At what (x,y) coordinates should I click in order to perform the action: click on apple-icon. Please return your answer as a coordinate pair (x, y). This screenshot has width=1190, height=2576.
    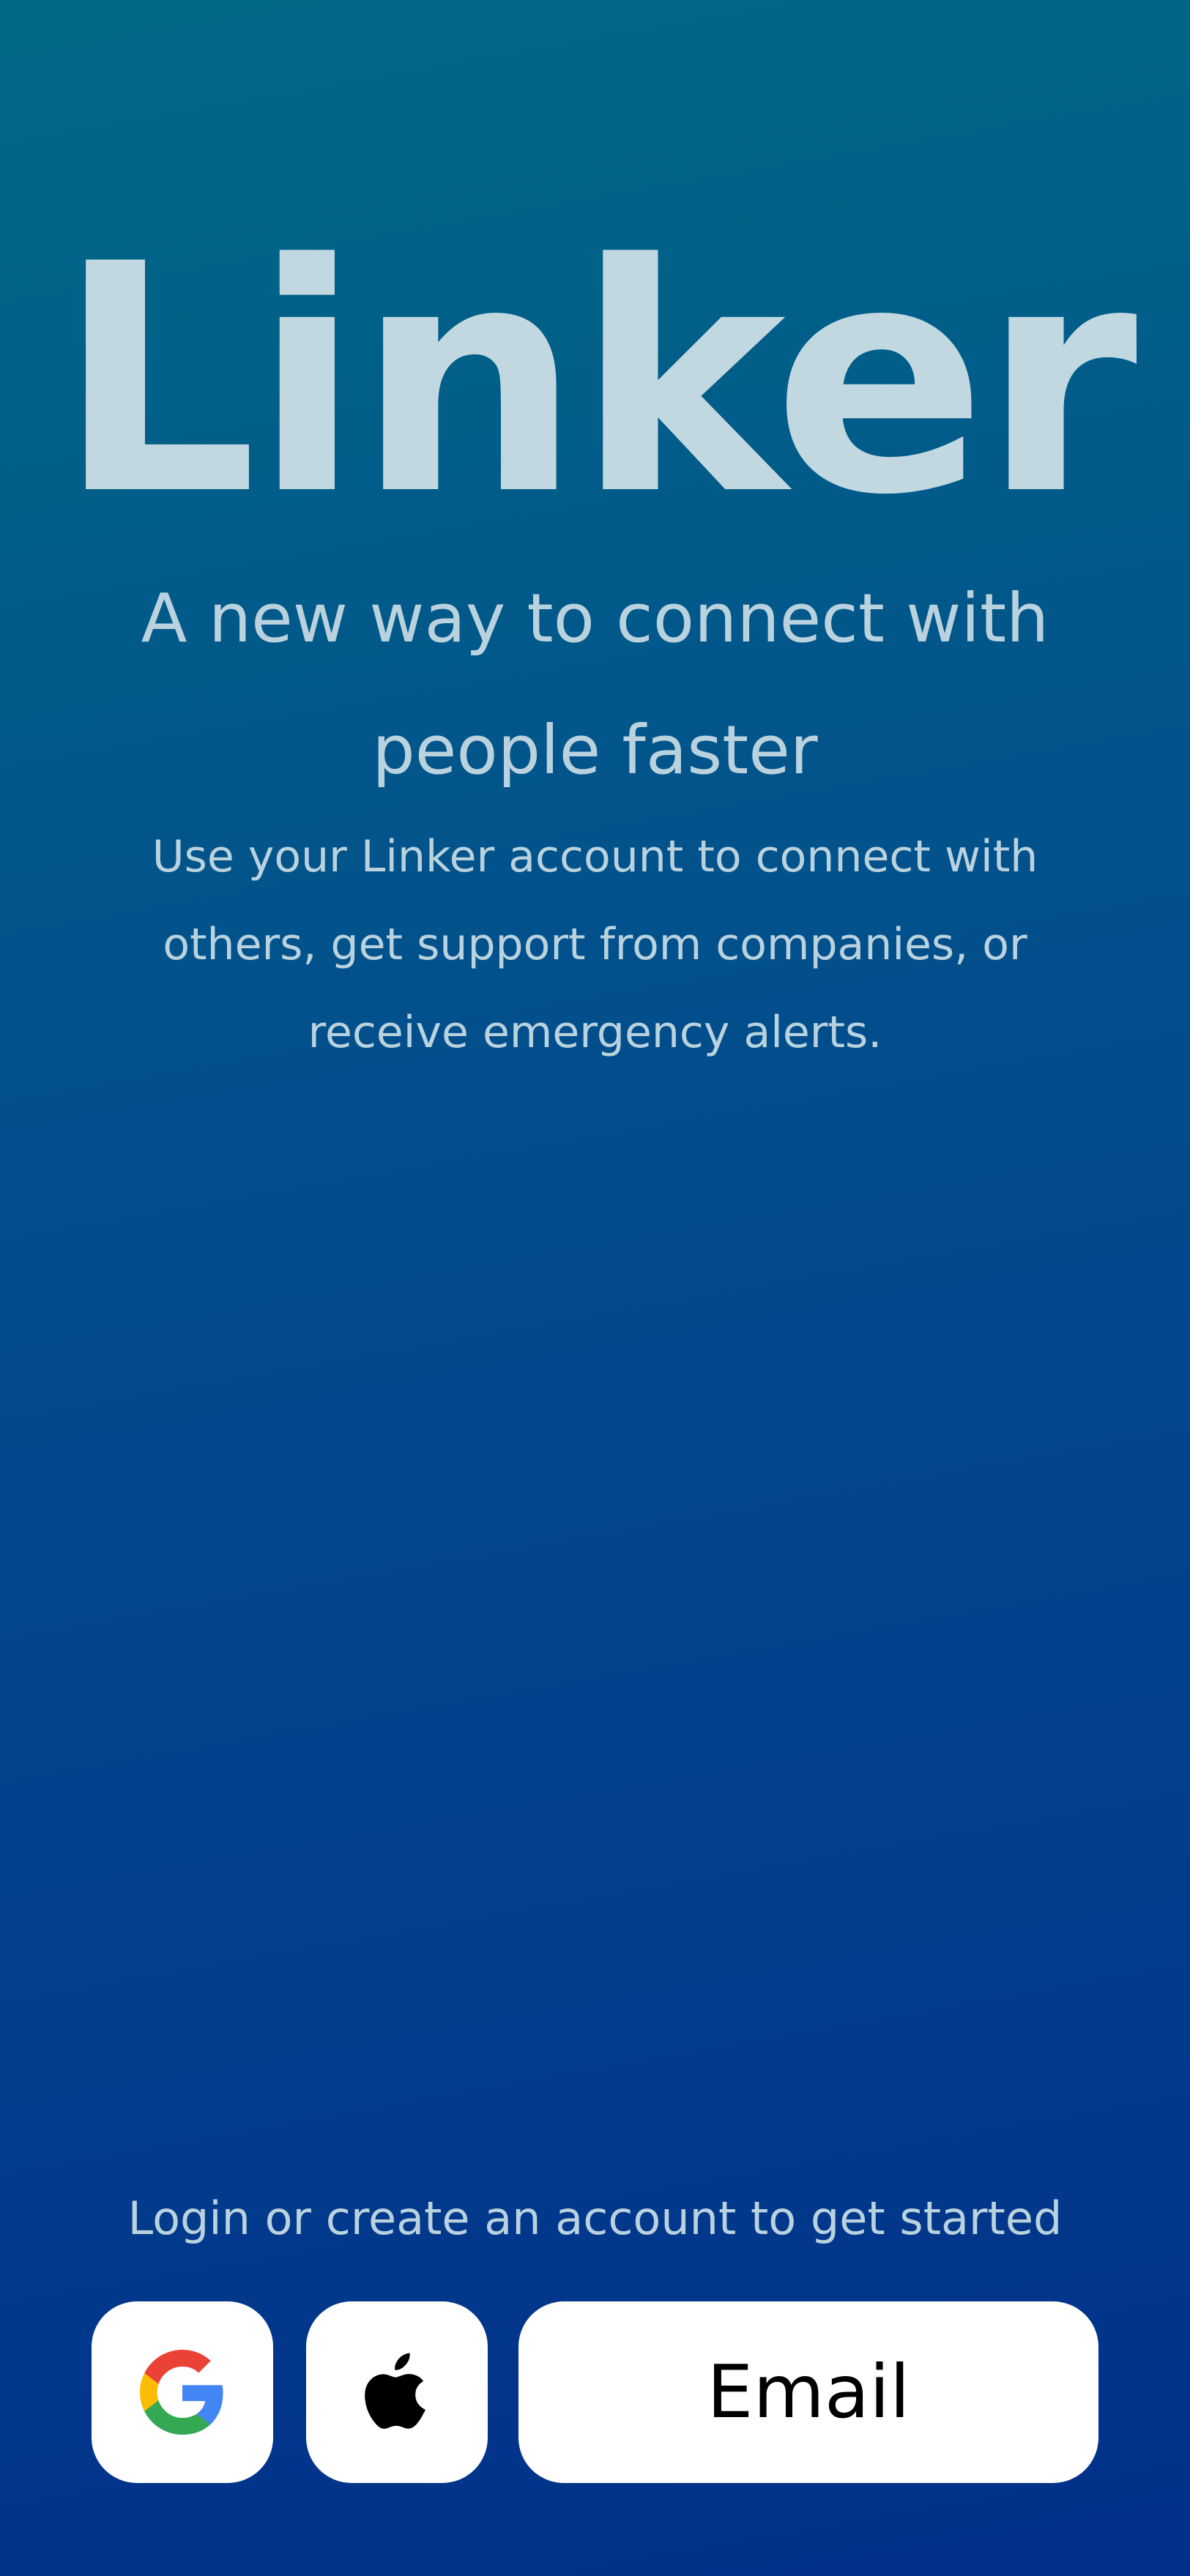
    Looking at the image, I should click on (397, 2392).